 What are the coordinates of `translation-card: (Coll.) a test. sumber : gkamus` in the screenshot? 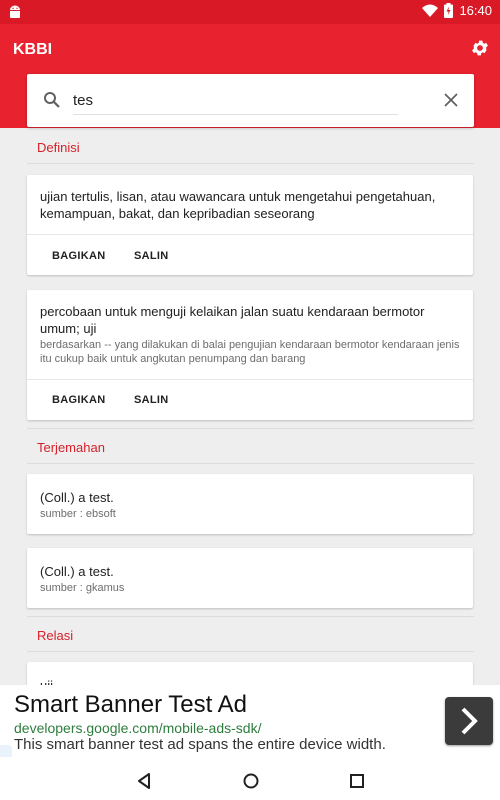 It's located at (250, 578).